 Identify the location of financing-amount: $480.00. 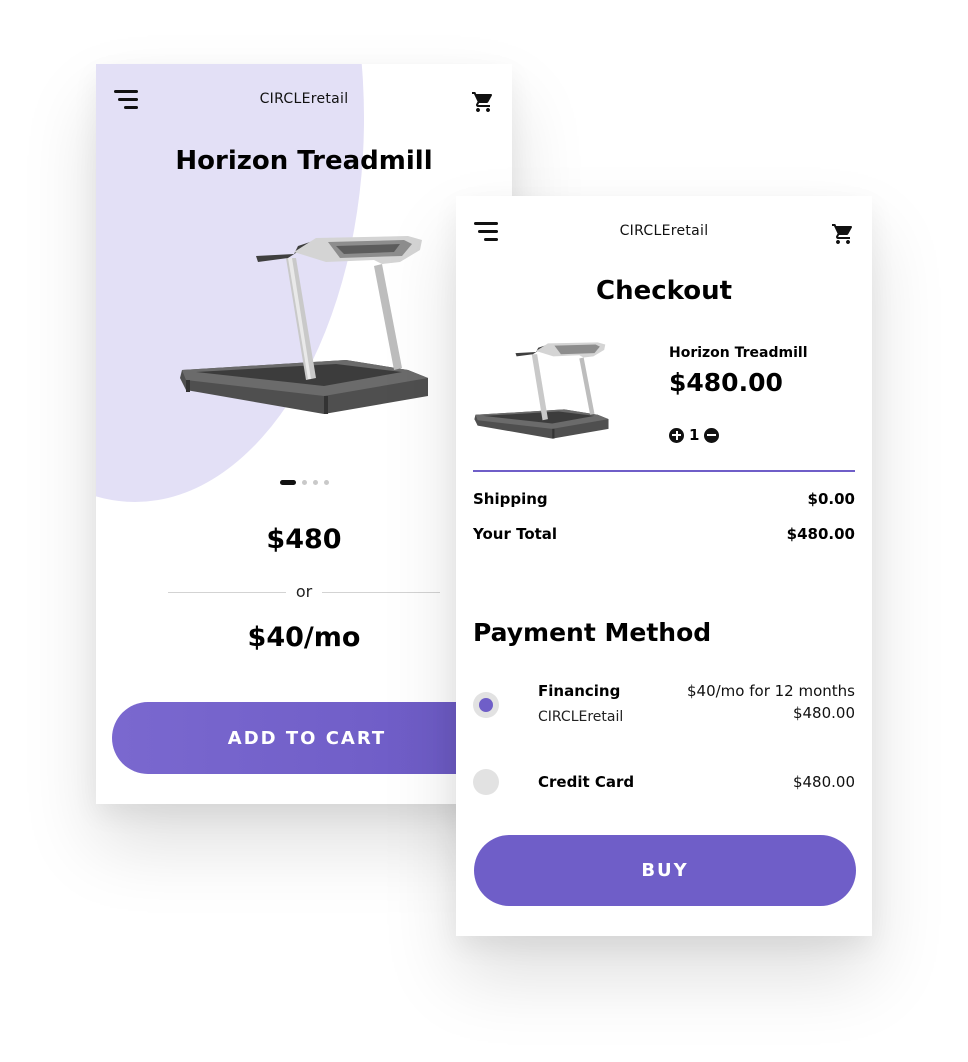
(823, 713).